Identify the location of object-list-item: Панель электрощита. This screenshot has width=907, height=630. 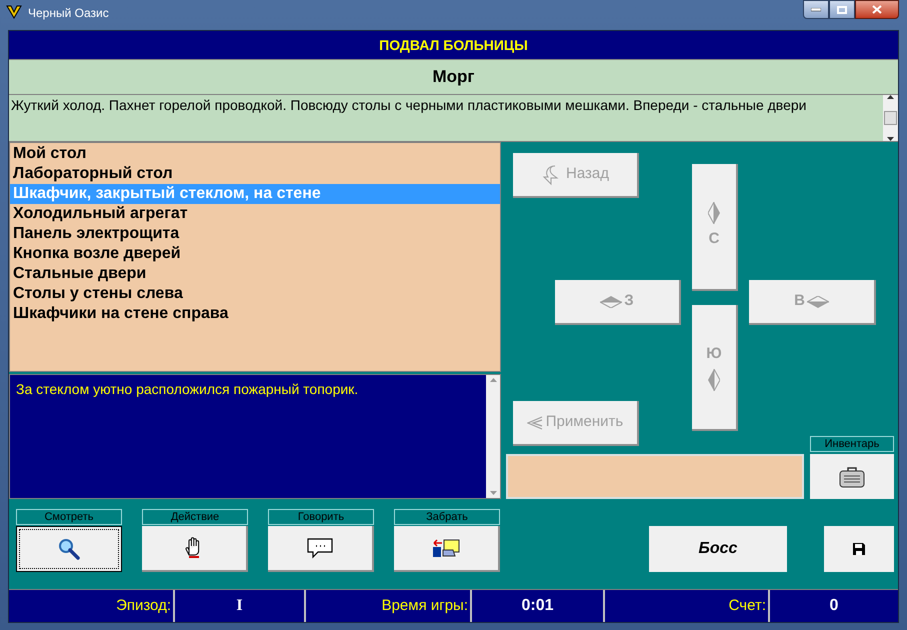
(255, 234).